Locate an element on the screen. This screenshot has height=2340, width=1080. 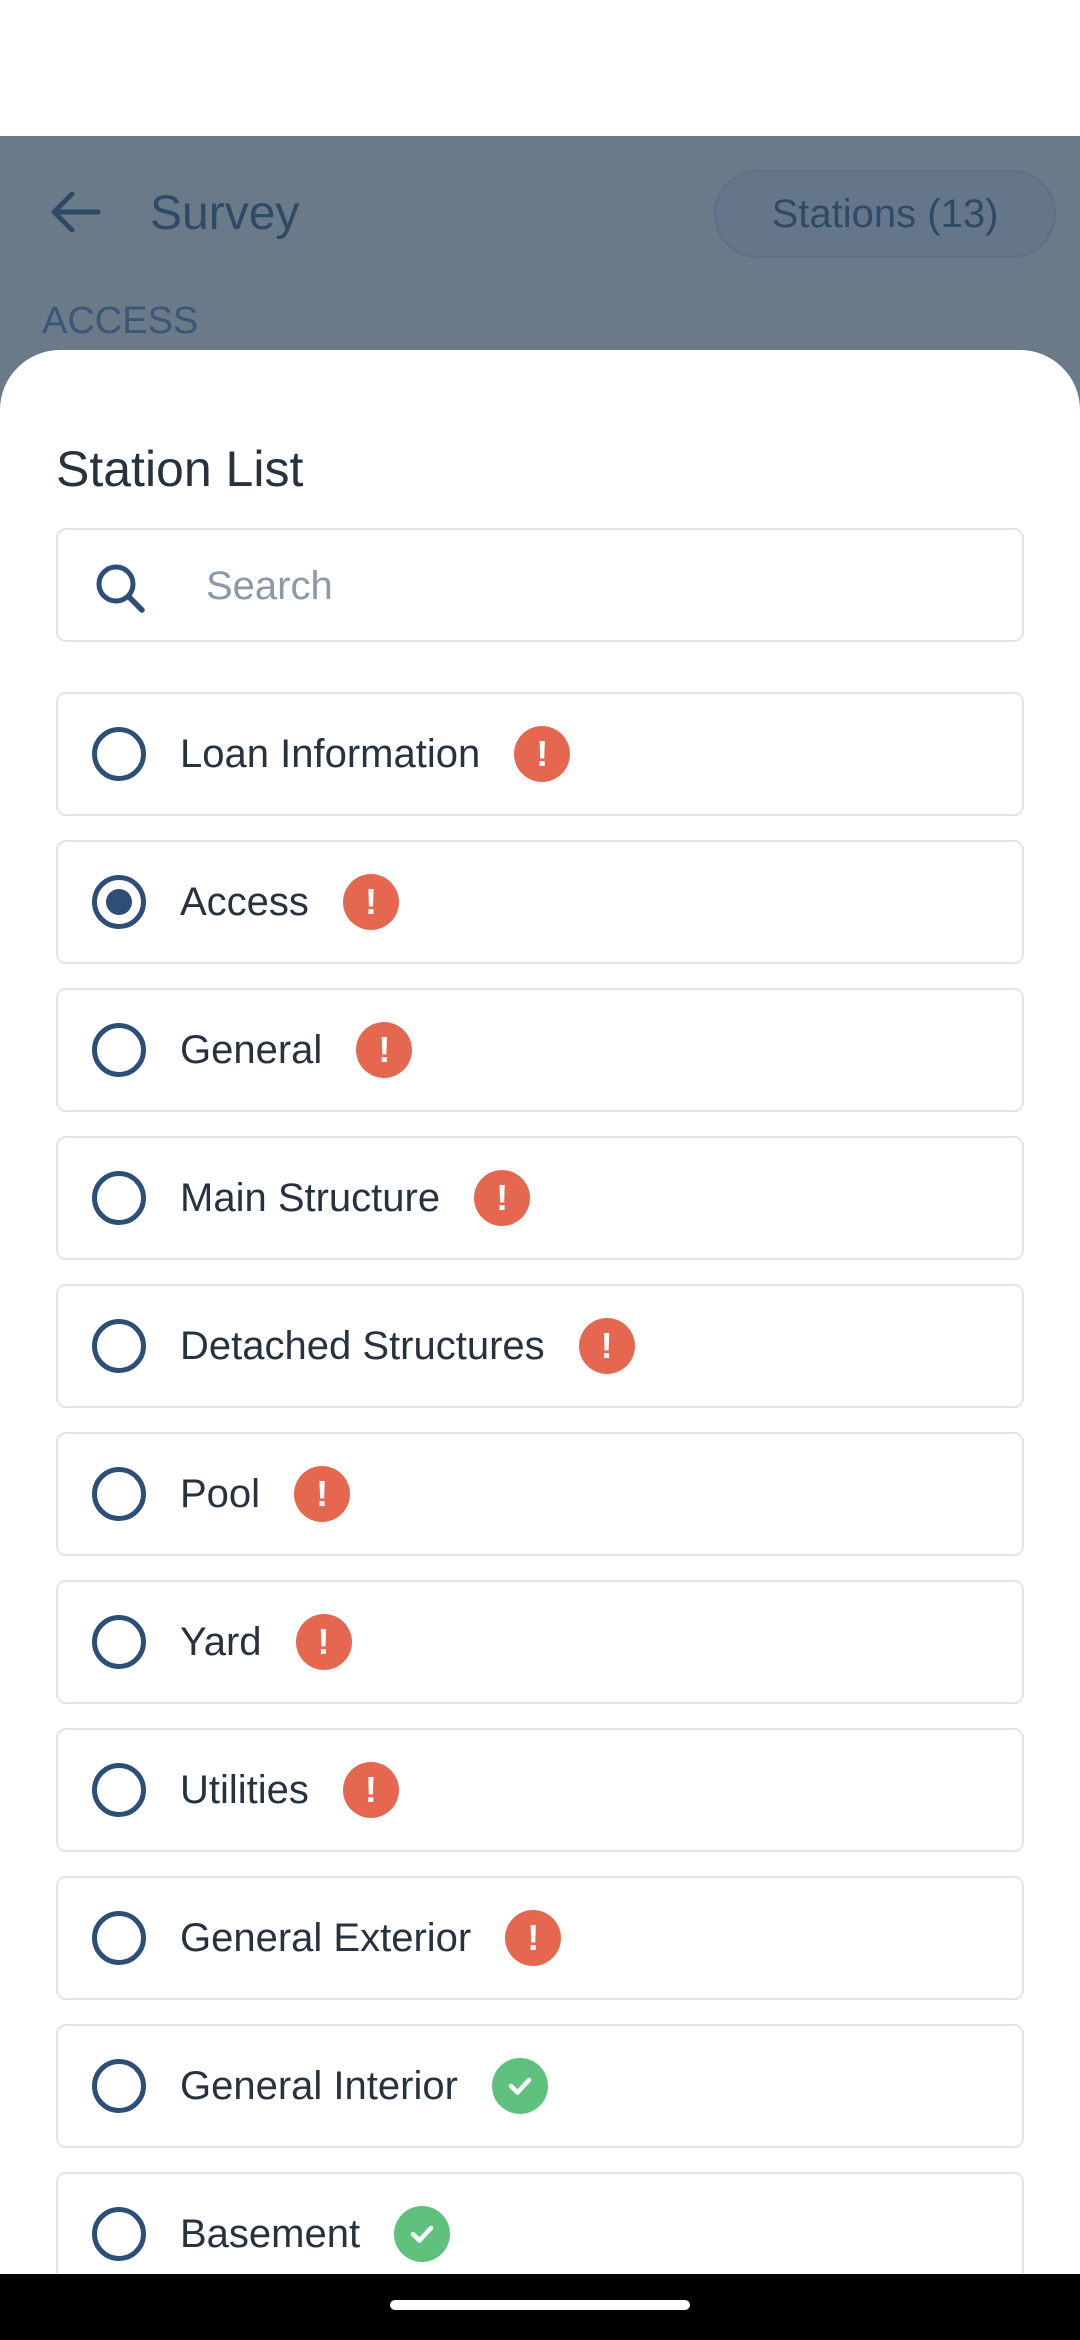
section-label: ACCESS is located at coordinates (120, 321).